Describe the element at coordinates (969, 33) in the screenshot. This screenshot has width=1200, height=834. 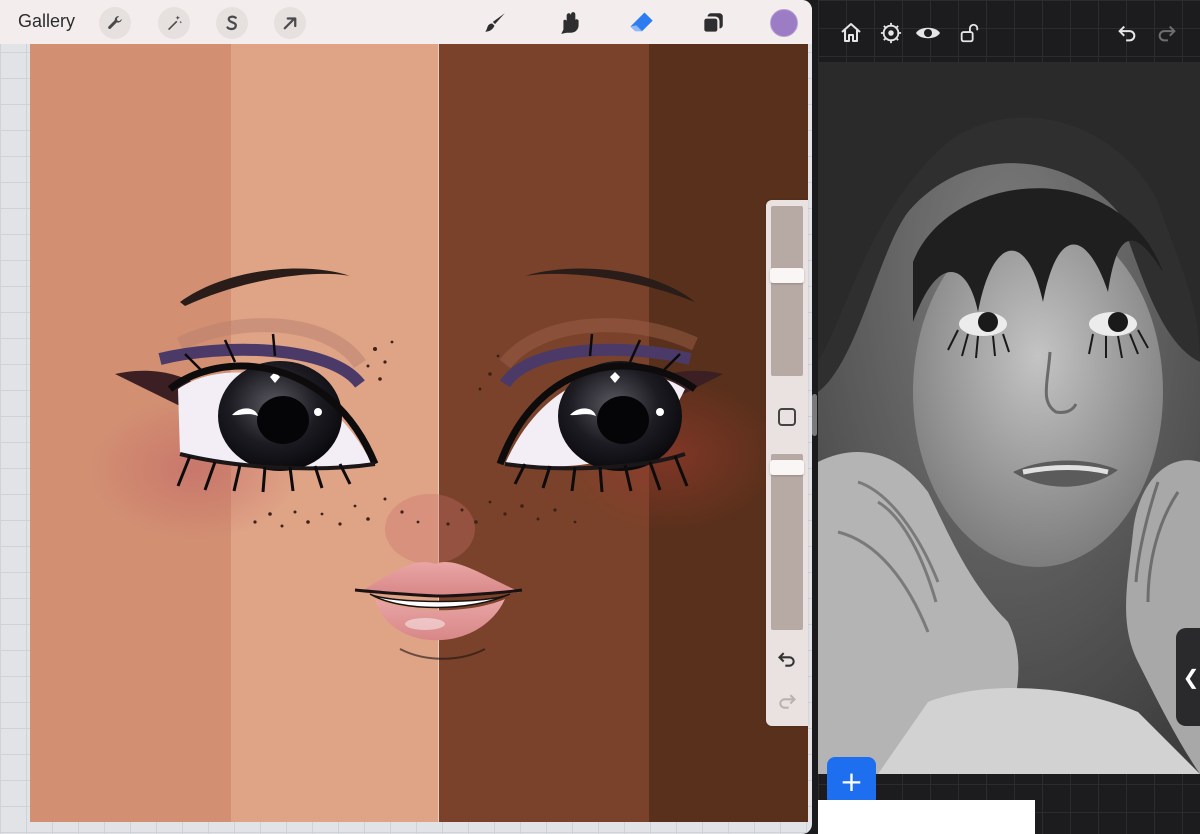
I see `unlock-icon` at that location.